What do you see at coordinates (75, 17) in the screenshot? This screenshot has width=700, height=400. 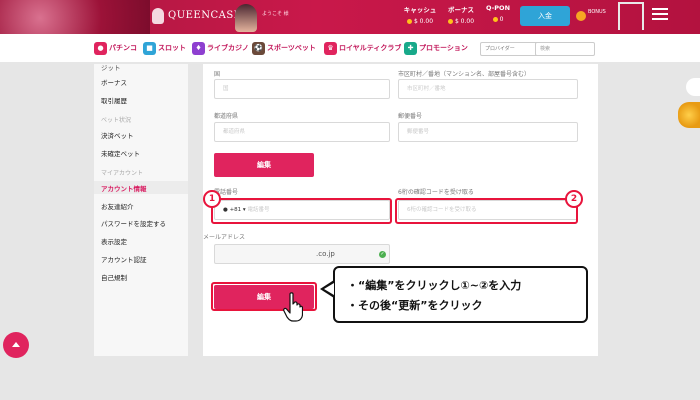 I see `roulette-banner` at bounding box center [75, 17].